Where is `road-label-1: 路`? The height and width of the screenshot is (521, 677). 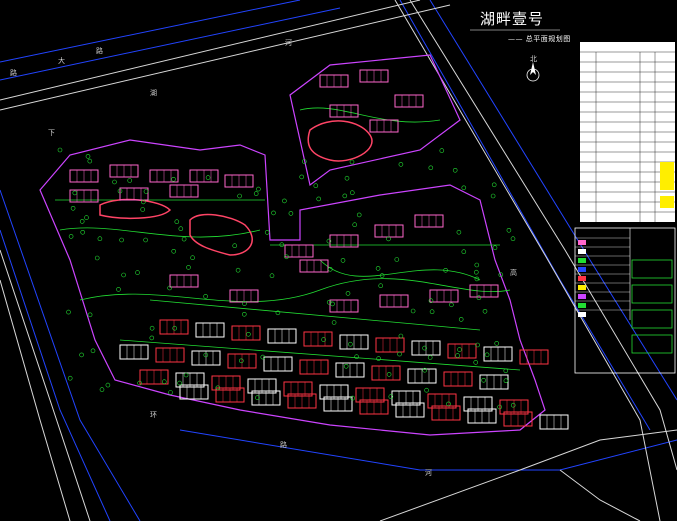 road-label-1: 路 is located at coordinates (13, 73).